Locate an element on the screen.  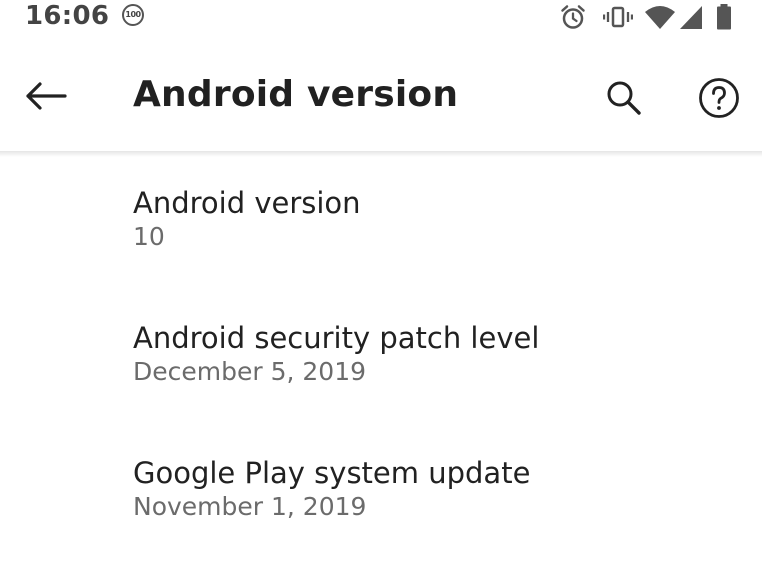
app-bar-divider is located at coordinates (381, 154).